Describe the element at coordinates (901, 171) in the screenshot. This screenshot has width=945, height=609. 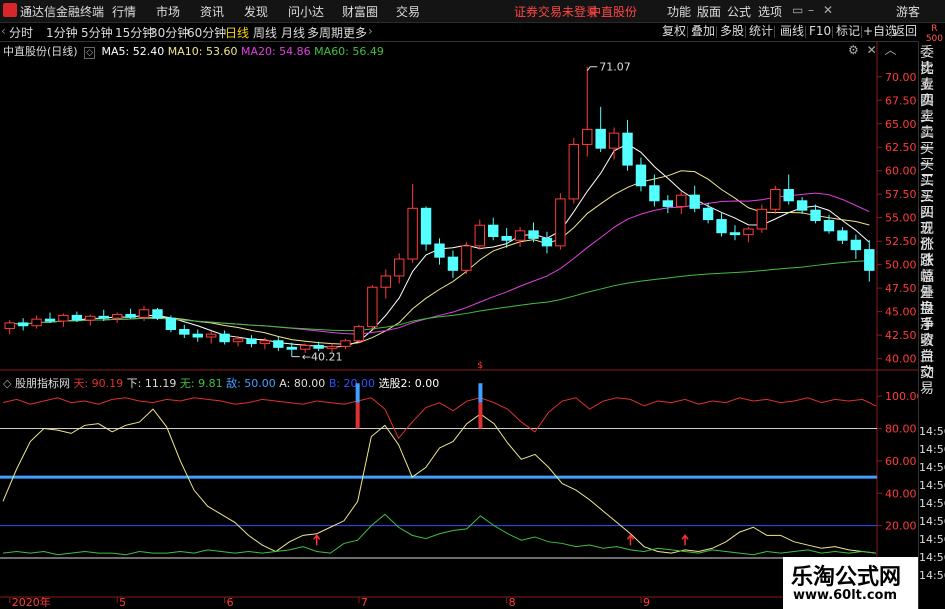
I see `main-ytick-label: 60.00` at that location.